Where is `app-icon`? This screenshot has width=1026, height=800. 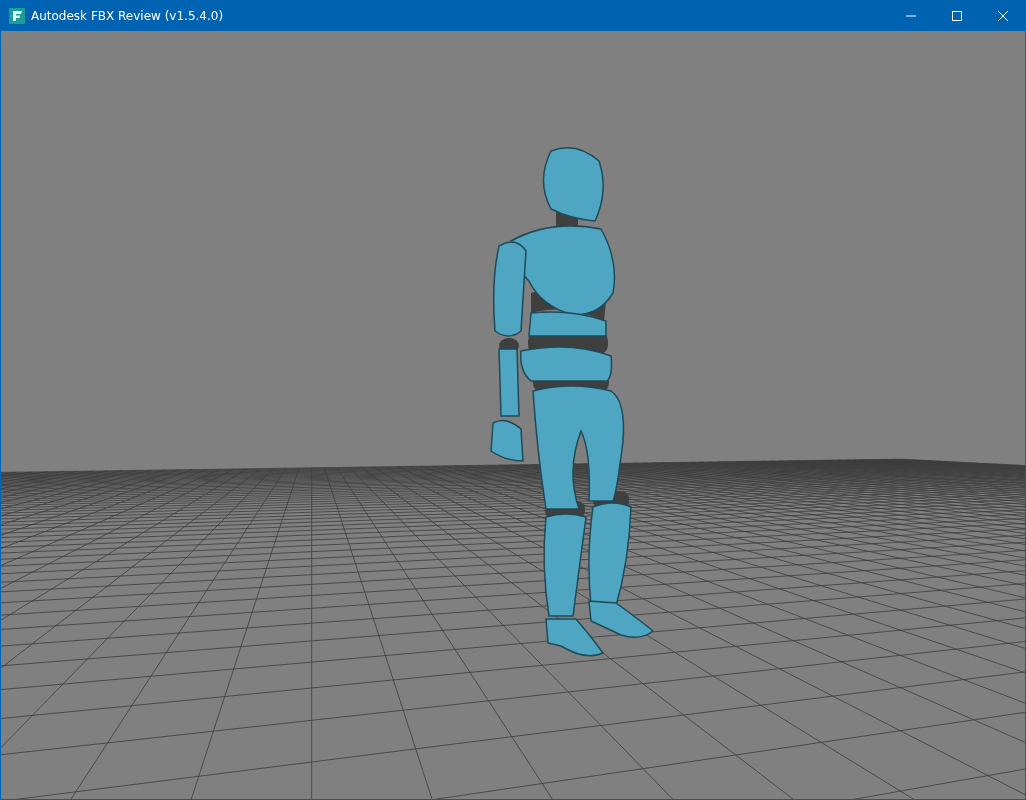
app-icon is located at coordinates (17, 15).